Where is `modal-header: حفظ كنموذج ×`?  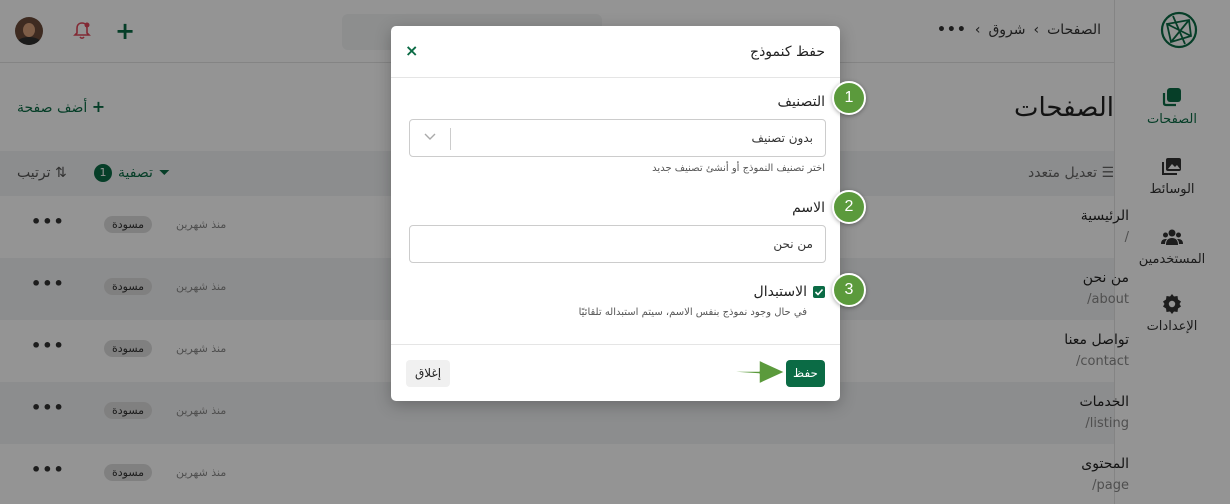 modal-header: حفظ كنموذج × is located at coordinates (615, 52).